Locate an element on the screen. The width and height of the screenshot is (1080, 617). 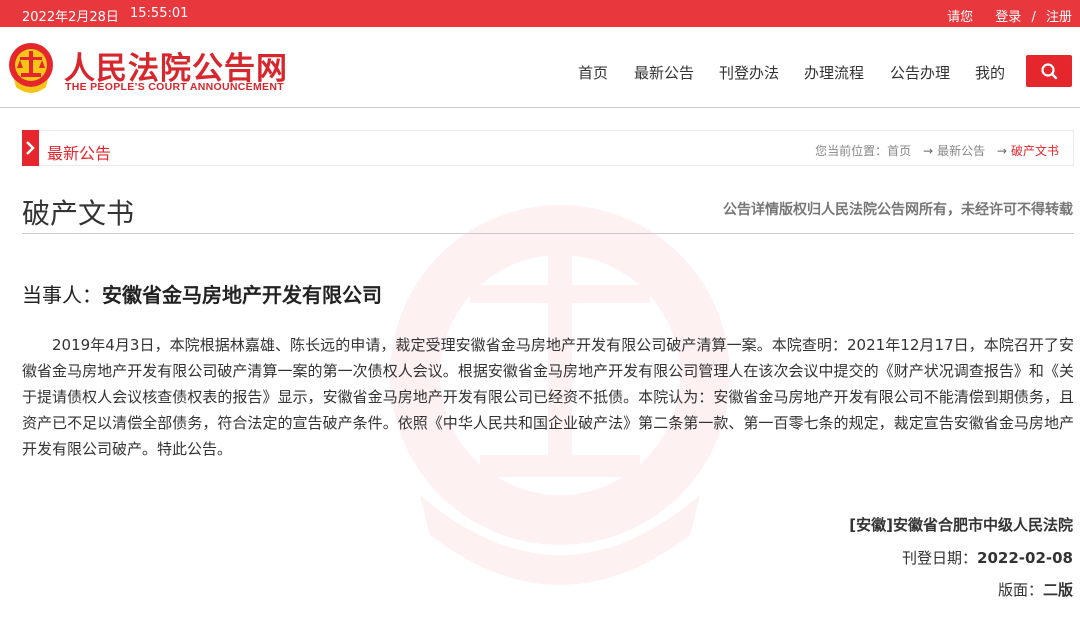
publish-date-value: 2022-02-08 is located at coordinates (1025, 558).